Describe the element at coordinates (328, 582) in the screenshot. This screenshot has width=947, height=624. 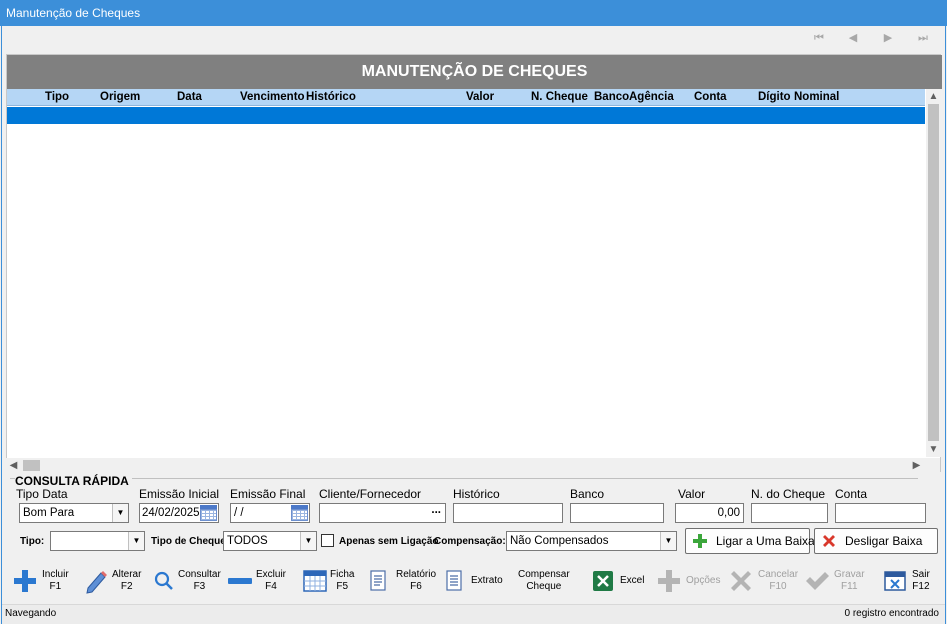
I see `ficha-button: Ficha F5` at that location.